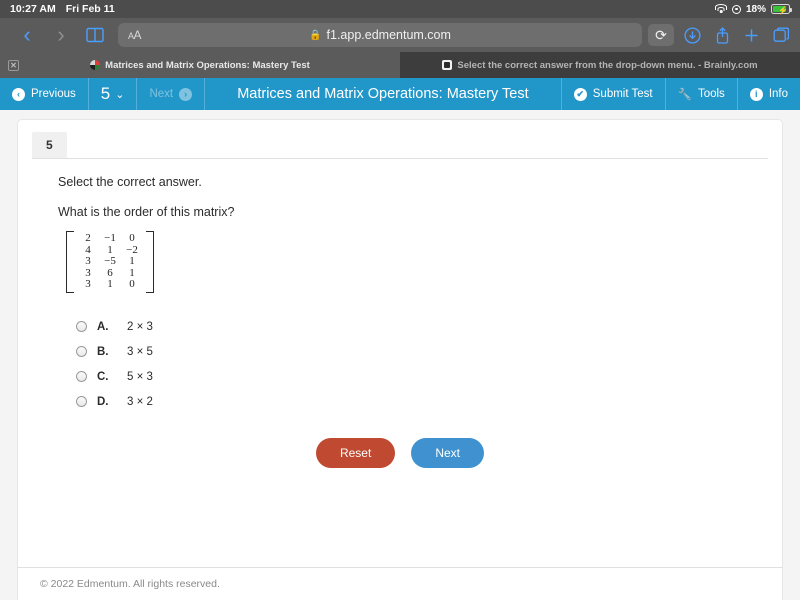 This screenshot has height=600, width=800. What do you see at coordinates (150, 262) in the screenshot?
I see `matrix-right-bracket` at bounding box center [150, 262].